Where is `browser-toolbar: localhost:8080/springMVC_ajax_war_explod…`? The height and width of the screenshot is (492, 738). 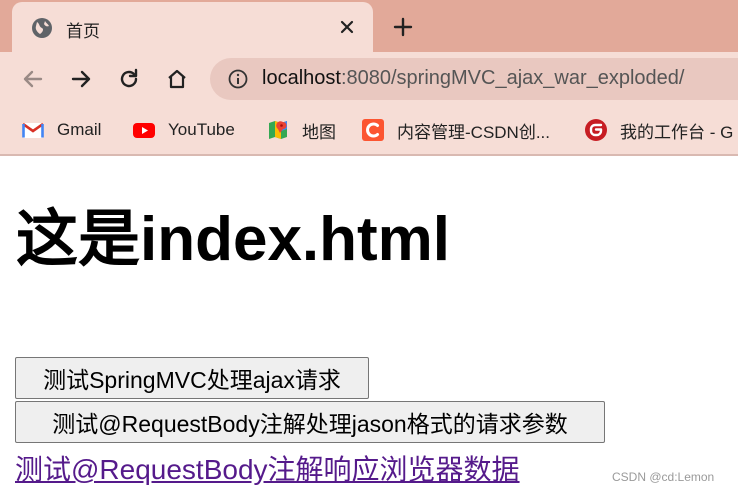
browser-toolbar: localhost:8080/springMVC_ajax_war_explod… is located at coordinates (369, 79).